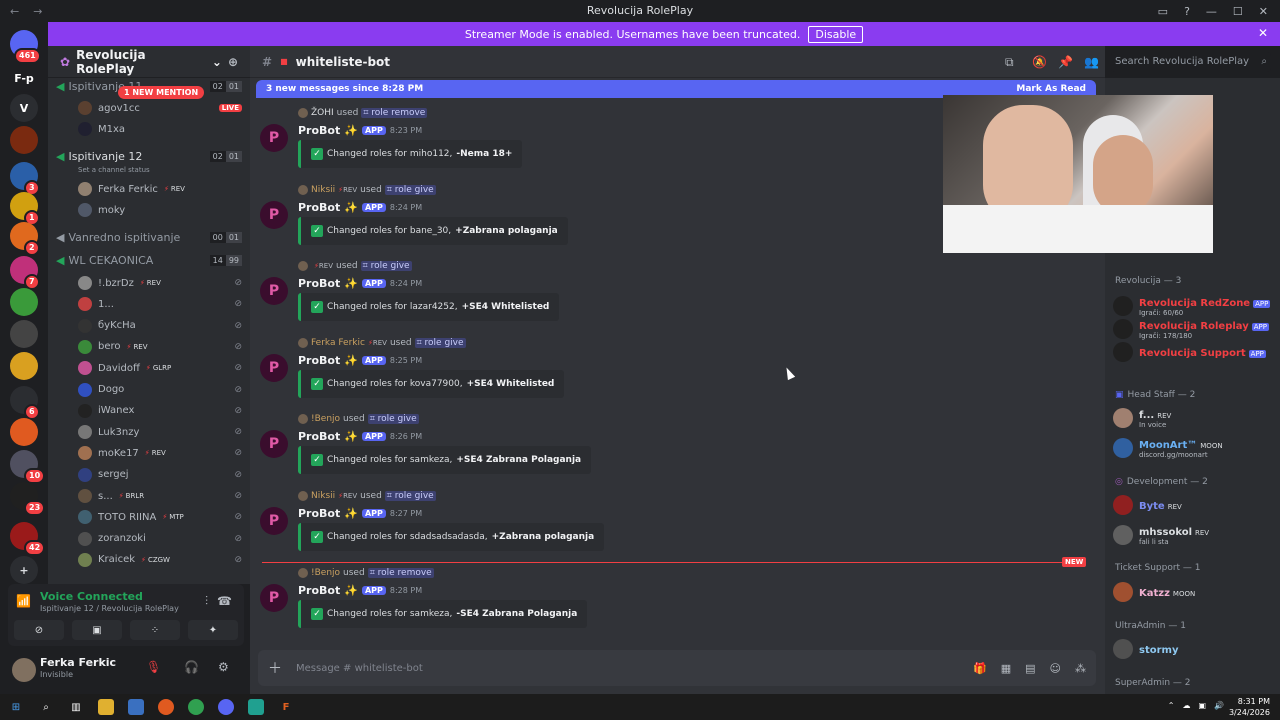 The image size is (1280, 720). I want to click on store-icon, so click(136, 707).